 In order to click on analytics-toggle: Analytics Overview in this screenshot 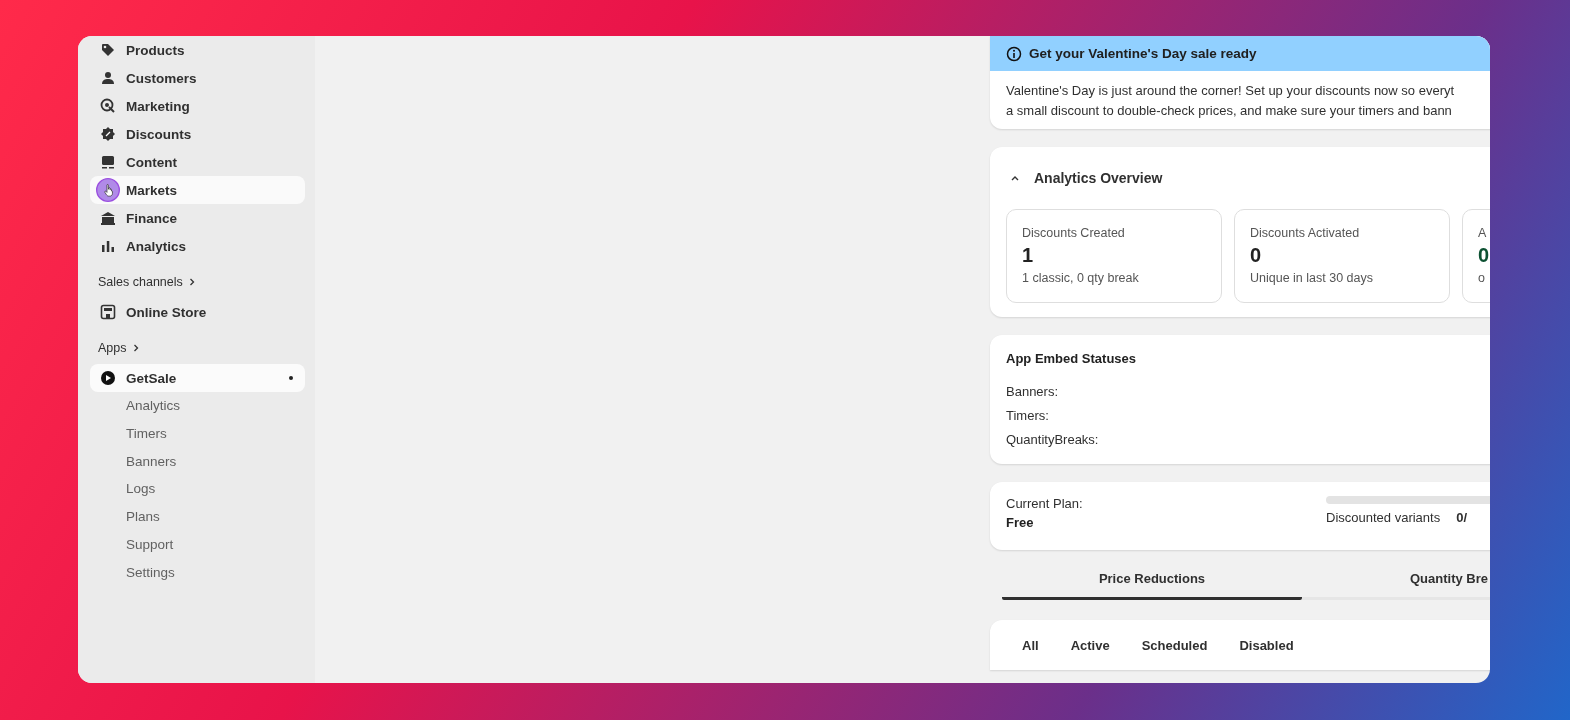, I will do `click(1248, 178)`.